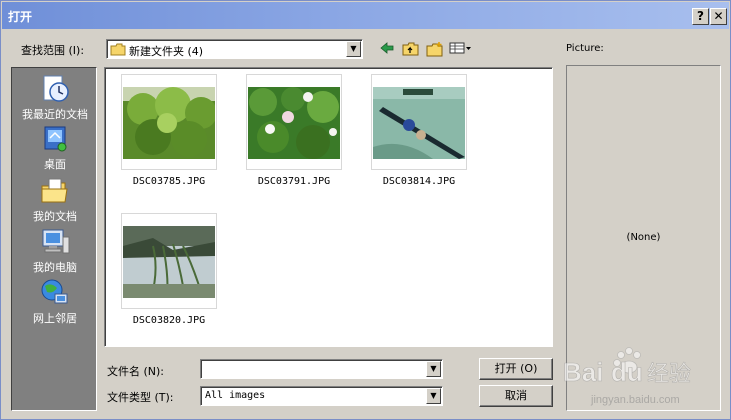 Image resolution: width=731 pixels, height=420 pixels. Describe the element at coordinates (321, 396) in the screenshot. I see `file-type-combo: All images ▼` at that location.